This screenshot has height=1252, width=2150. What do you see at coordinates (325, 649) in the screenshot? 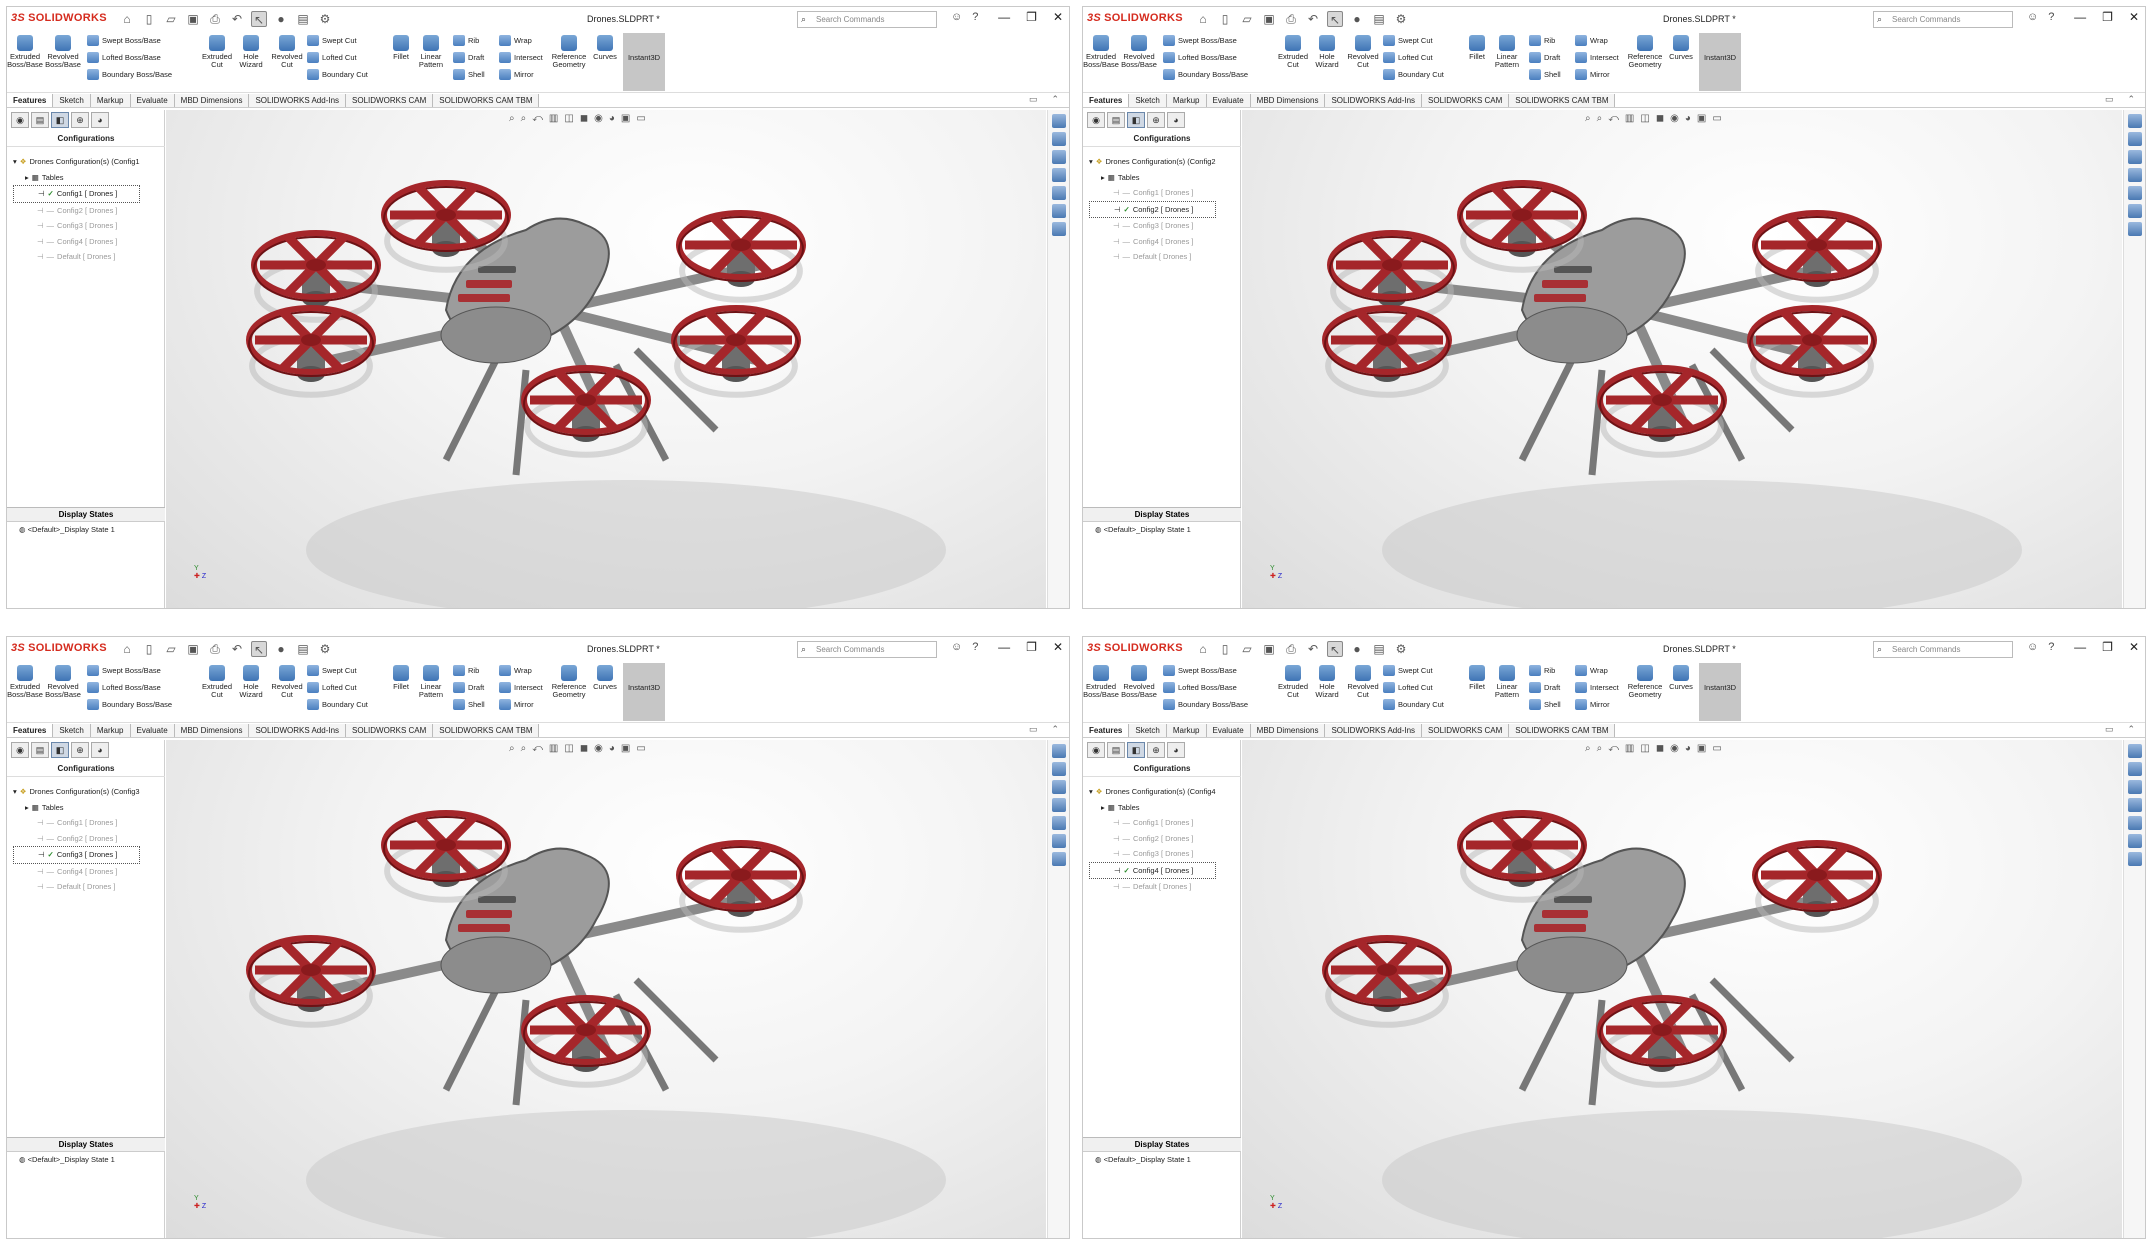
I see `options-icon: ⚙` at bounding box center [325, 649].